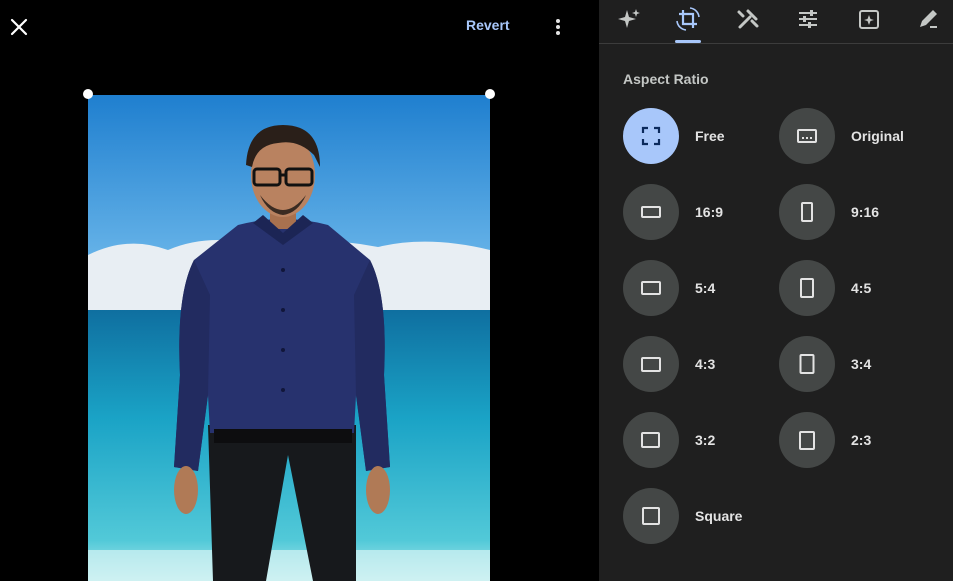  What do you see at coordinates (88, 94) in the screenshot?
I see `crop-handle-top-left` at bounding box center [88, 94].